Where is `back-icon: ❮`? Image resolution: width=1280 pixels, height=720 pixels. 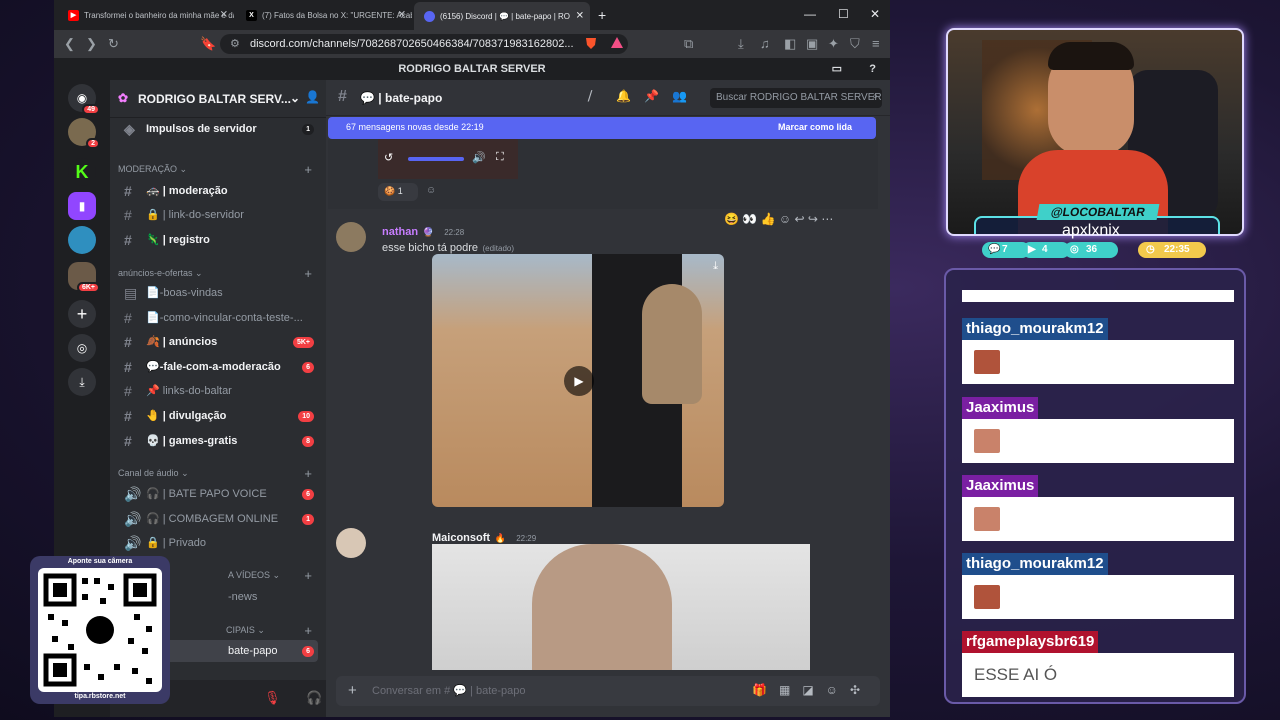 back-icon: ❮ is located at coordinates (69, 44).